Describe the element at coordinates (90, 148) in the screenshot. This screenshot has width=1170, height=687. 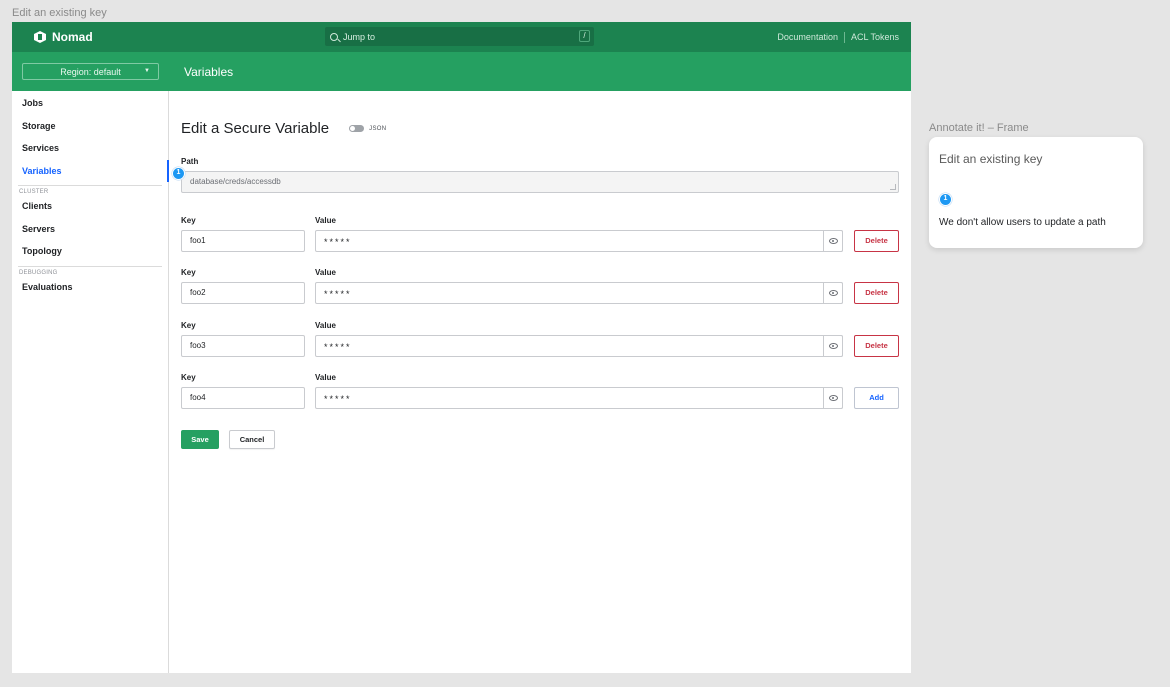
I see `sidebar-item-services: Services` at that location.